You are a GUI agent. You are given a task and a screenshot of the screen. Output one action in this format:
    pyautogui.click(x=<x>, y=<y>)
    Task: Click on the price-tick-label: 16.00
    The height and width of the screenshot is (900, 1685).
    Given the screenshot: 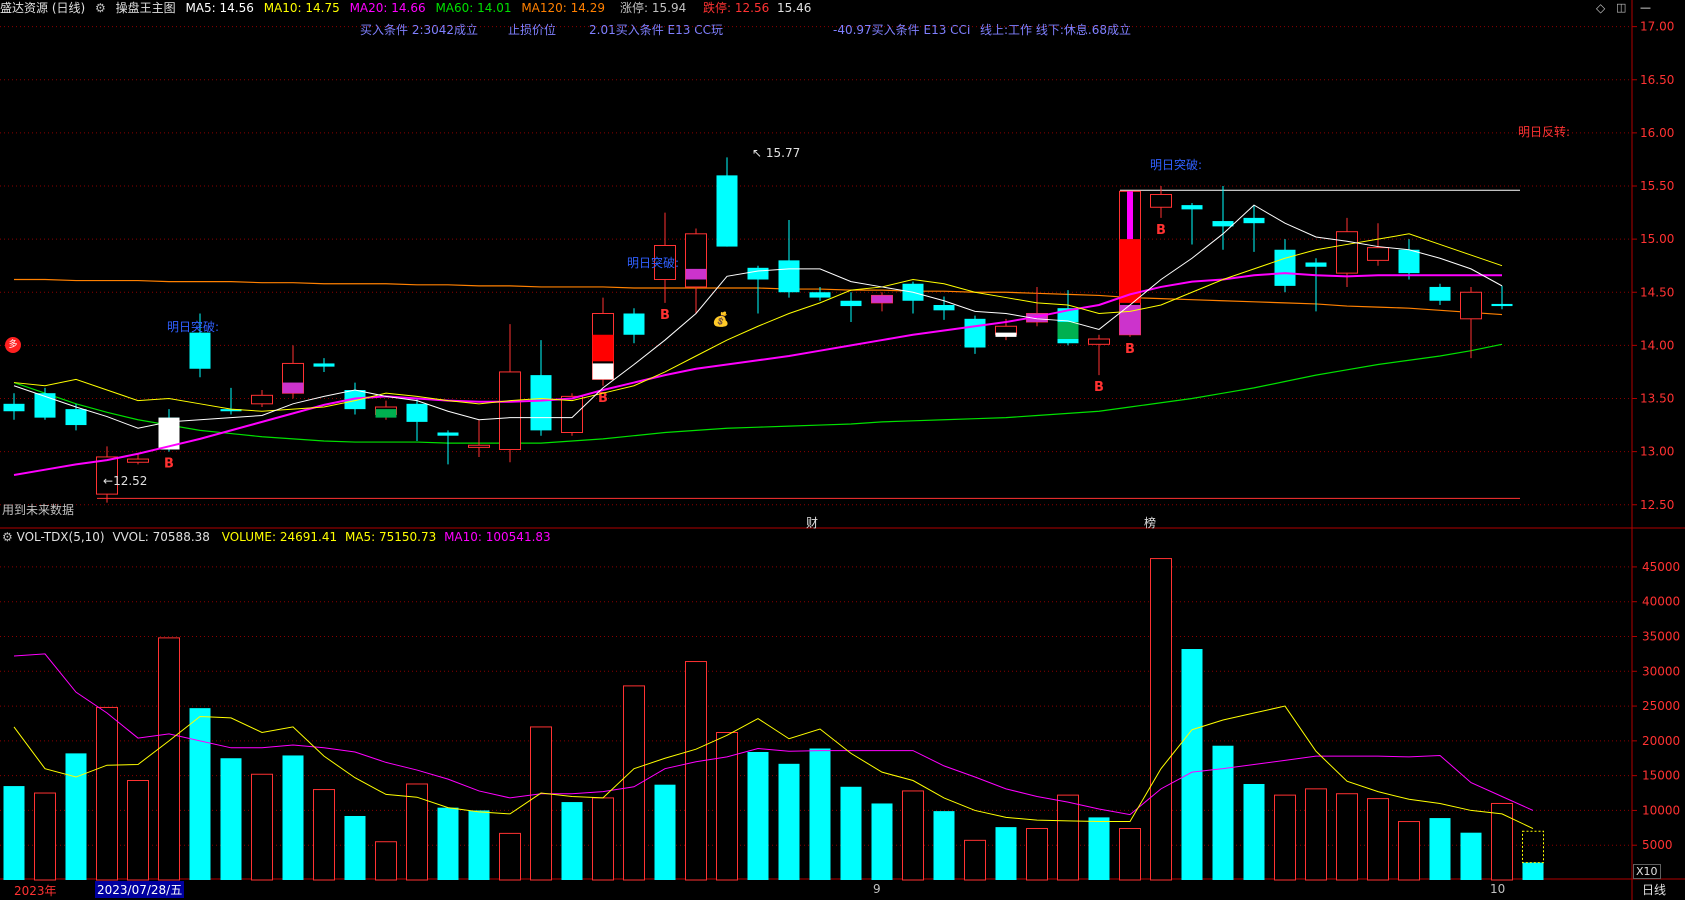 What is the action you would take?
    pyautogui.click(x=1657, y=133)
    